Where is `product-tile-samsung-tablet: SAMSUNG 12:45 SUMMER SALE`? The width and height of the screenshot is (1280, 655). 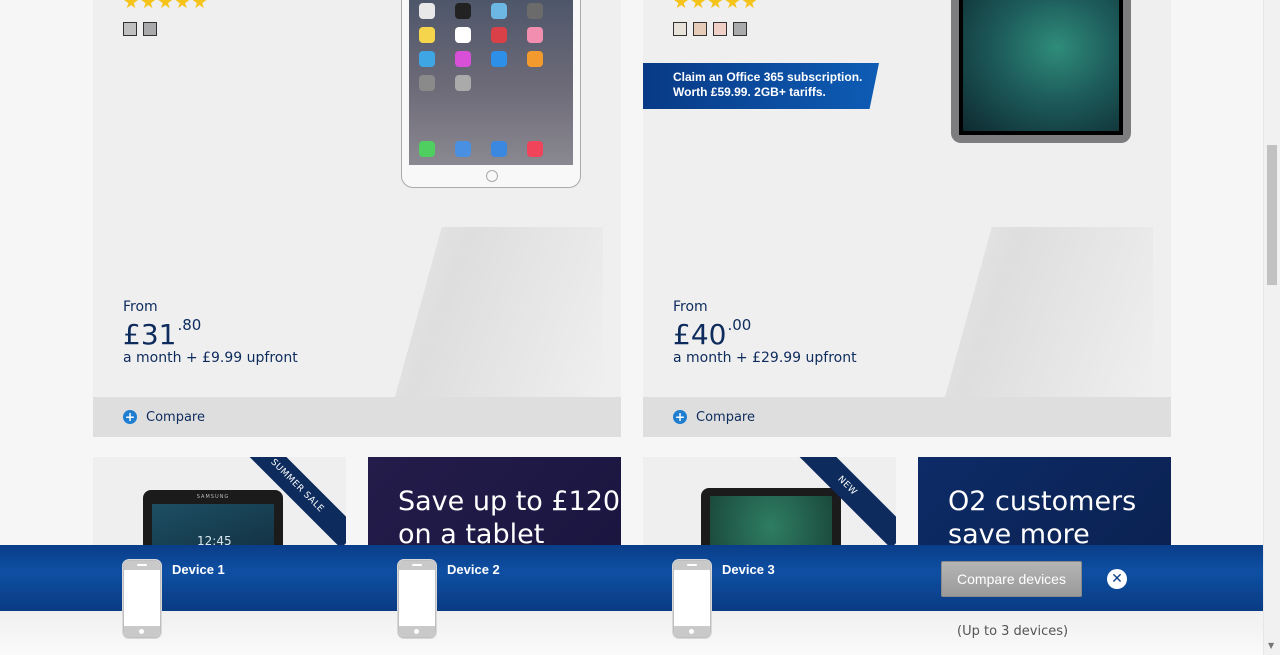 product-tile-samsung-tablet: SAMSUNG 12:45 SUMMER SALE is located at coordinates (219, 502).